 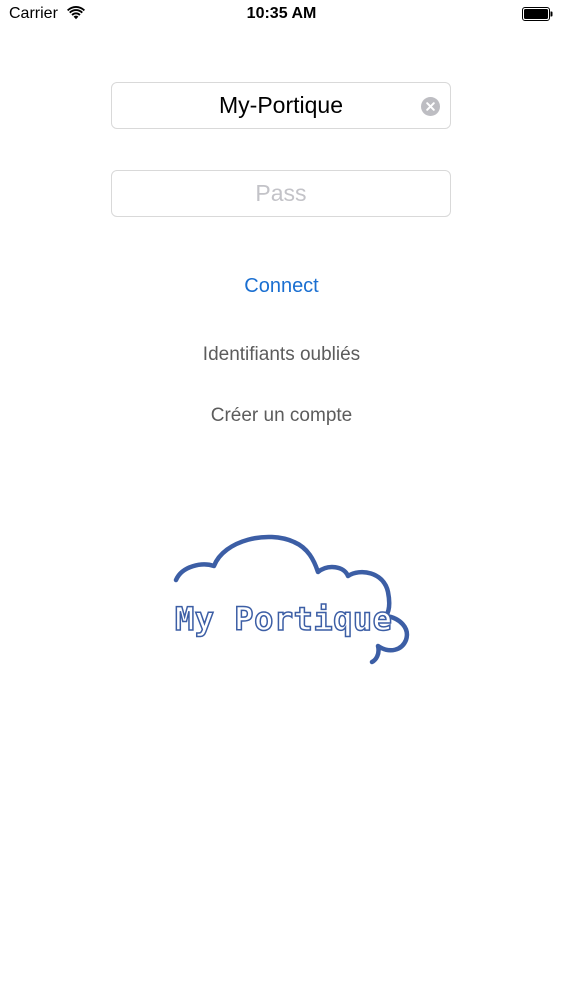 I want to click on password-field, so click(x=281, y=193).